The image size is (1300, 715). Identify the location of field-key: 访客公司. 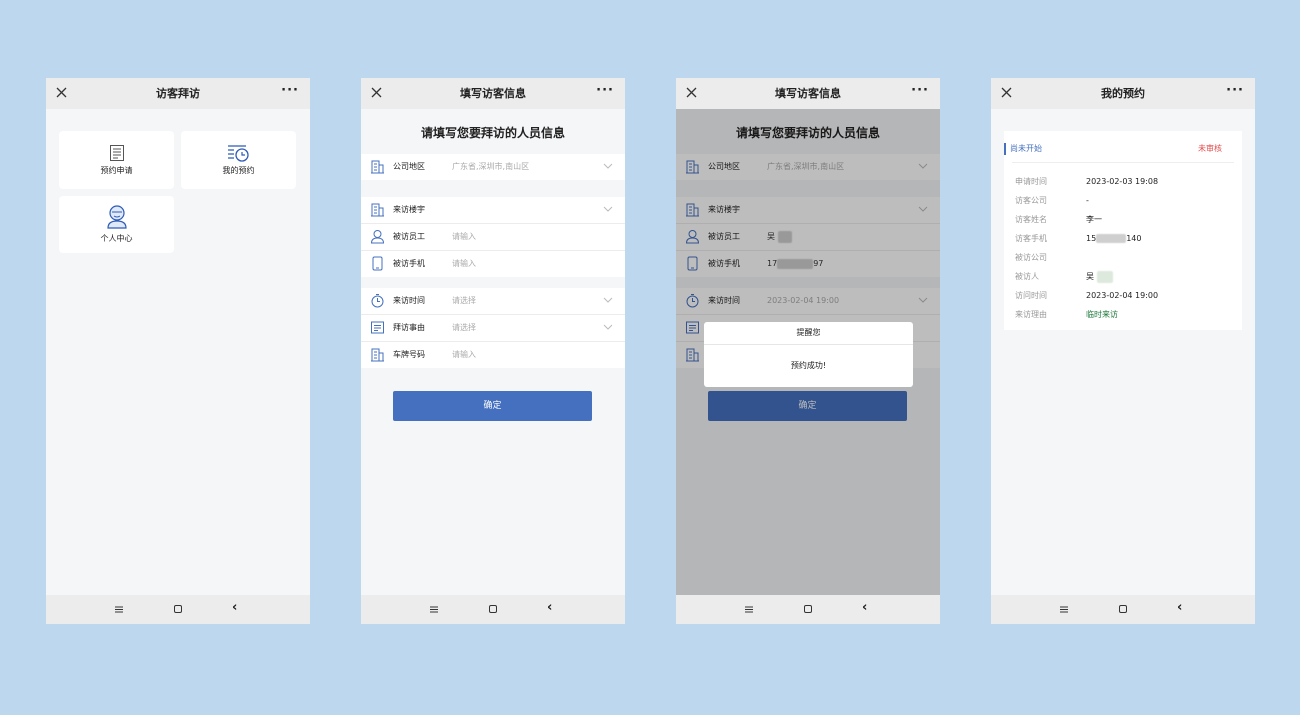
(1031, 200).